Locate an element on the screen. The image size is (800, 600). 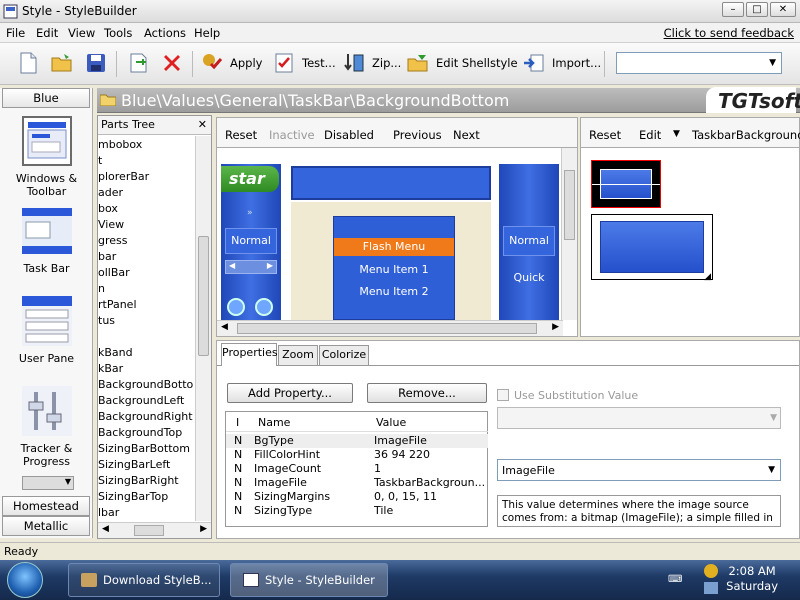
tree-item: lbar is located at coordinates (146, 512).